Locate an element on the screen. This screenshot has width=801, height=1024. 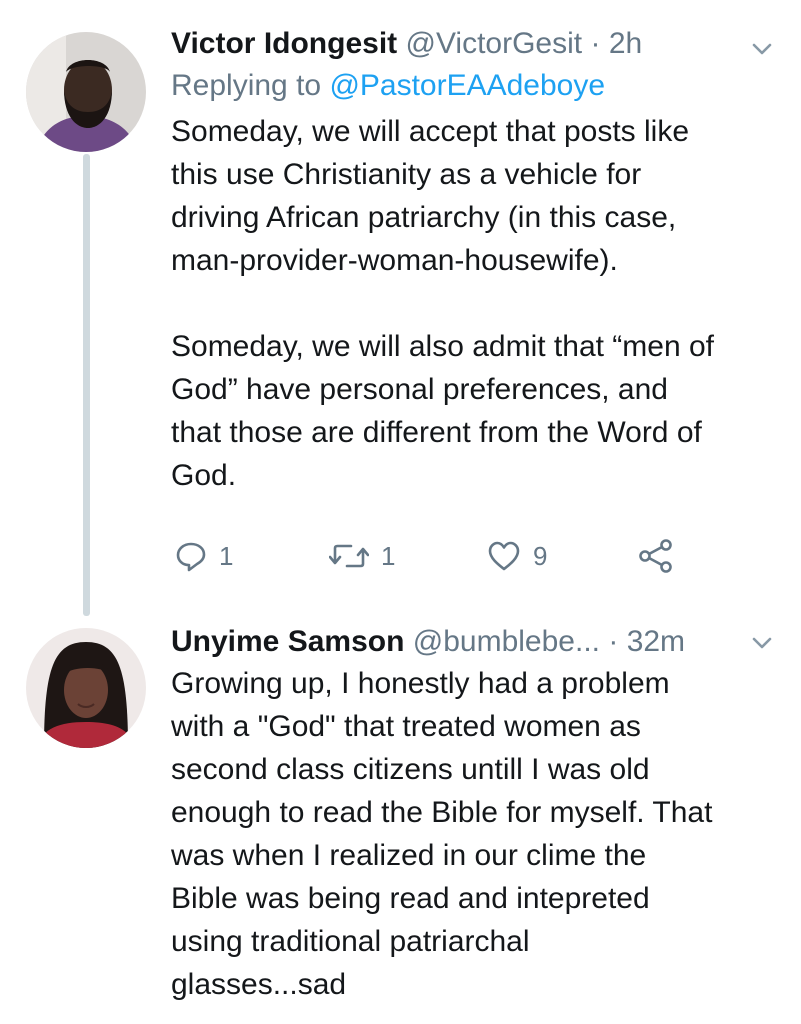
user-handle: @VictorGesit is located at coordinates (494, 43).